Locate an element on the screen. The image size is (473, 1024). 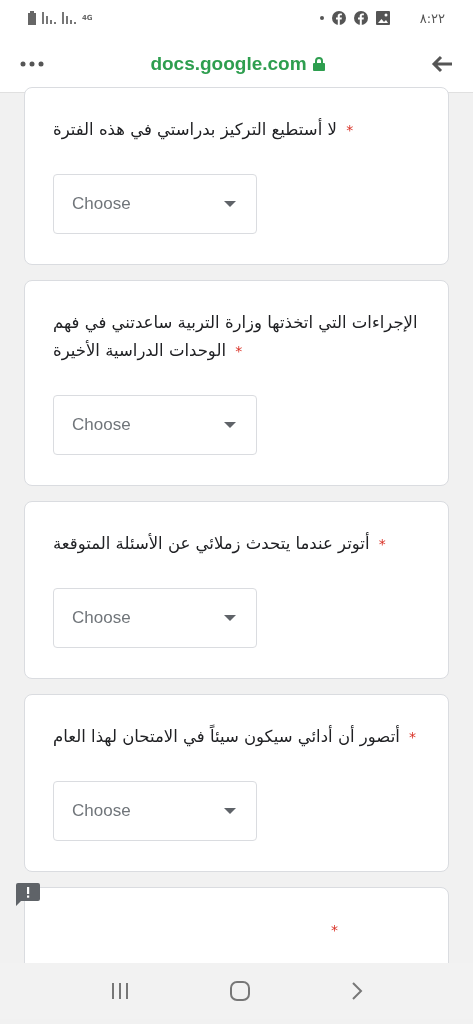
question-text: لا أستطيع التركيز بدراستي في هذه الفترة * is located at coordinates (204, 129).